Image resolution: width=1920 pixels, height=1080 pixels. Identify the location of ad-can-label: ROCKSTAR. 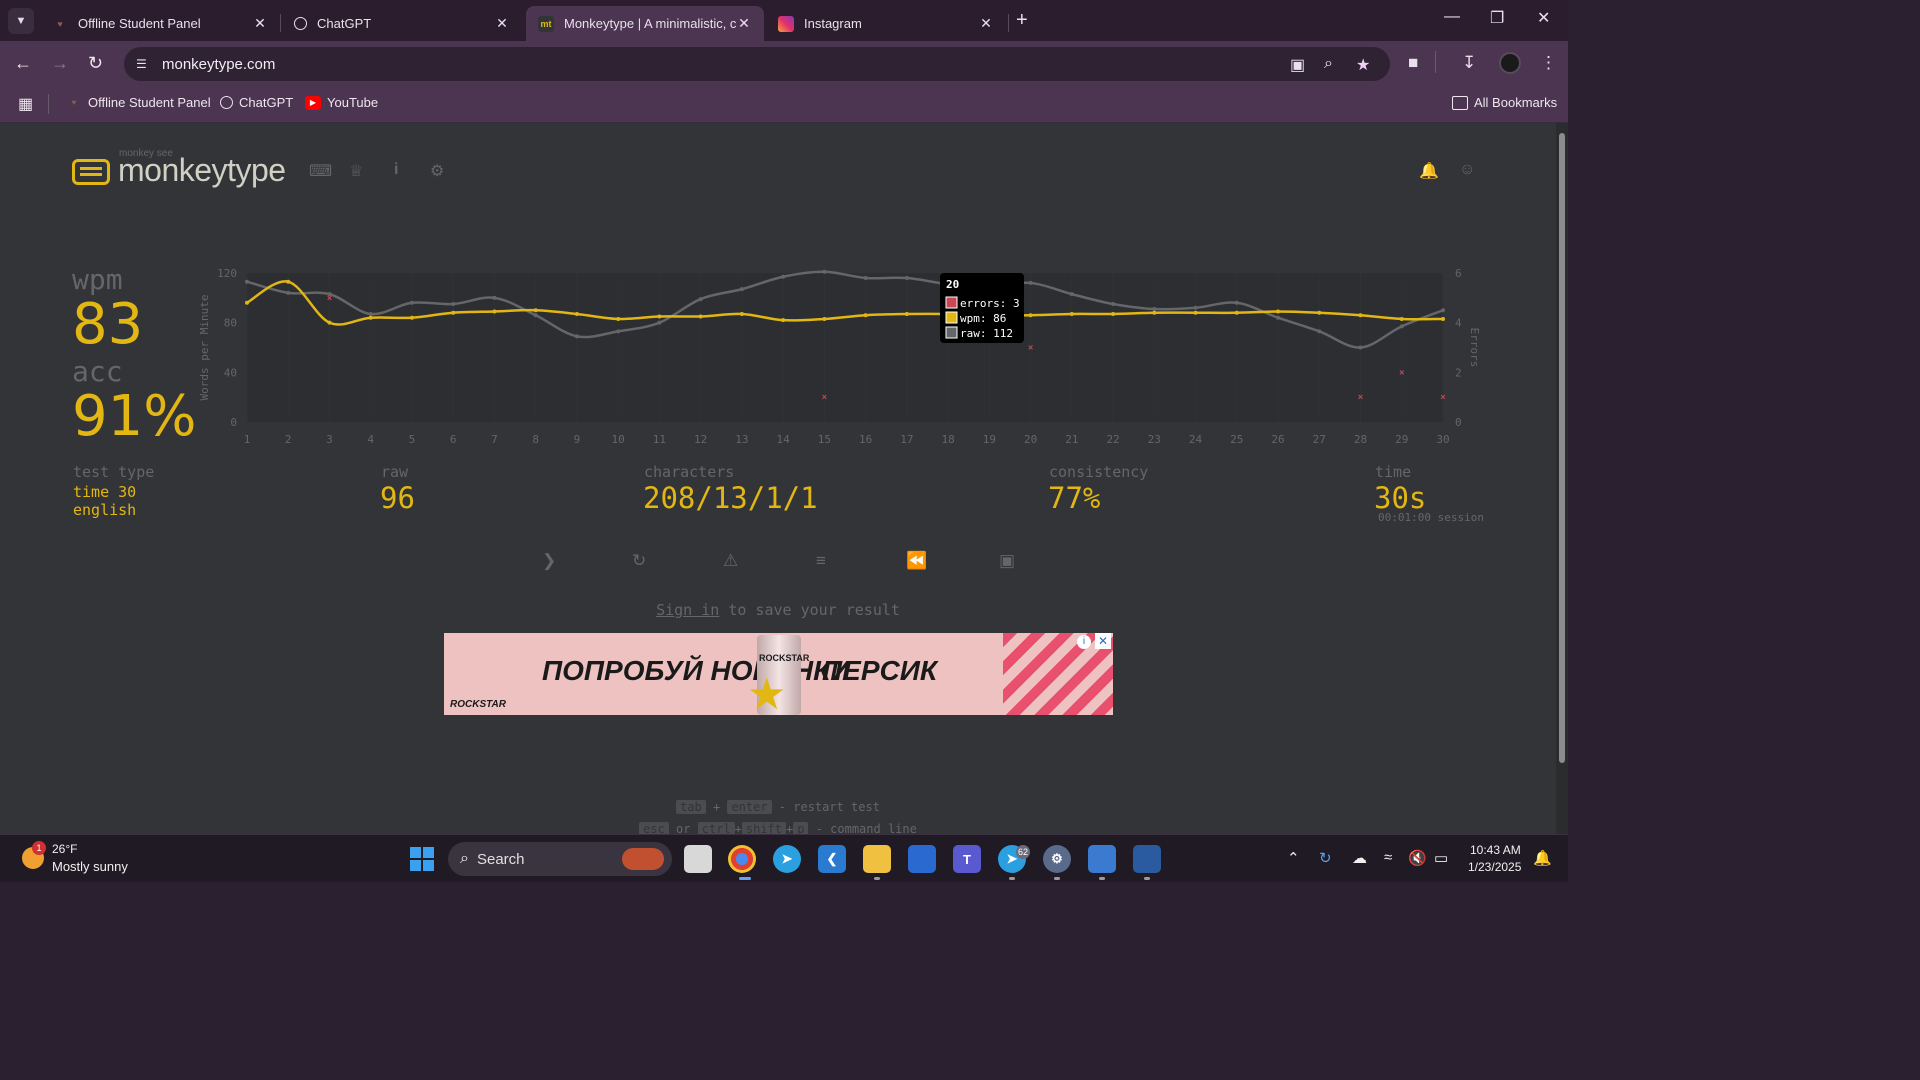
(784, 658).